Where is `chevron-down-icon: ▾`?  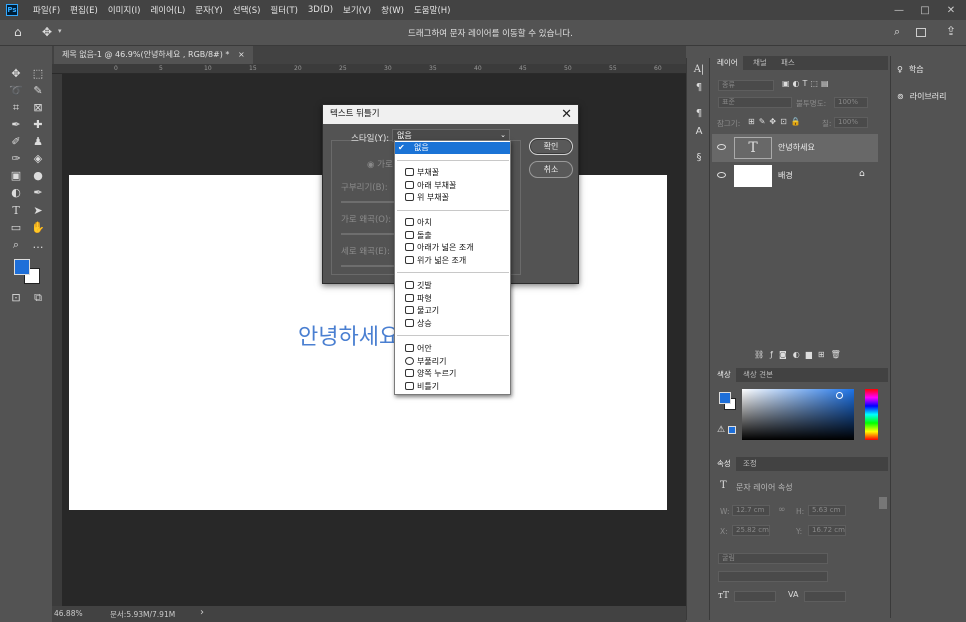 chevron-down-icon: ▾ is located at coordinates (60, 31).